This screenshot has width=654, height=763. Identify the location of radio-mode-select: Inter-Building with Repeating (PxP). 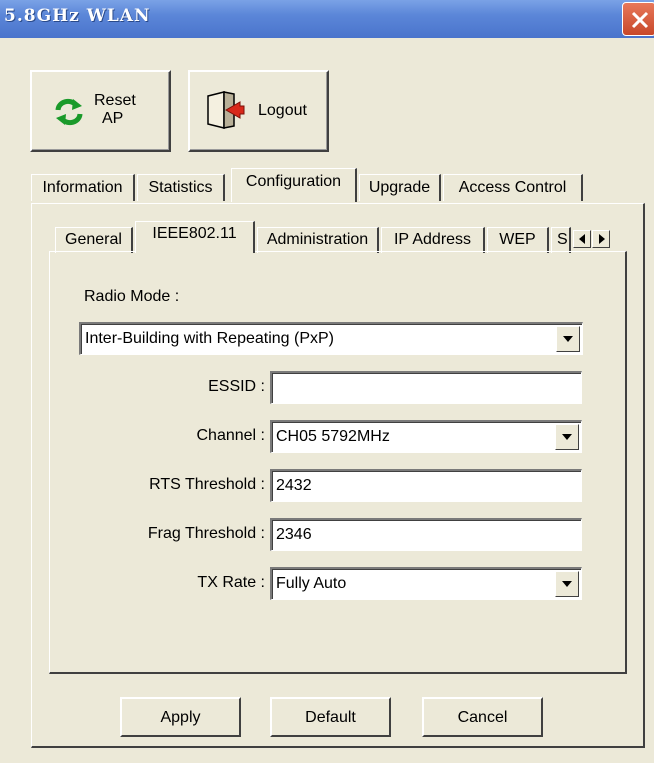
(331, 338).